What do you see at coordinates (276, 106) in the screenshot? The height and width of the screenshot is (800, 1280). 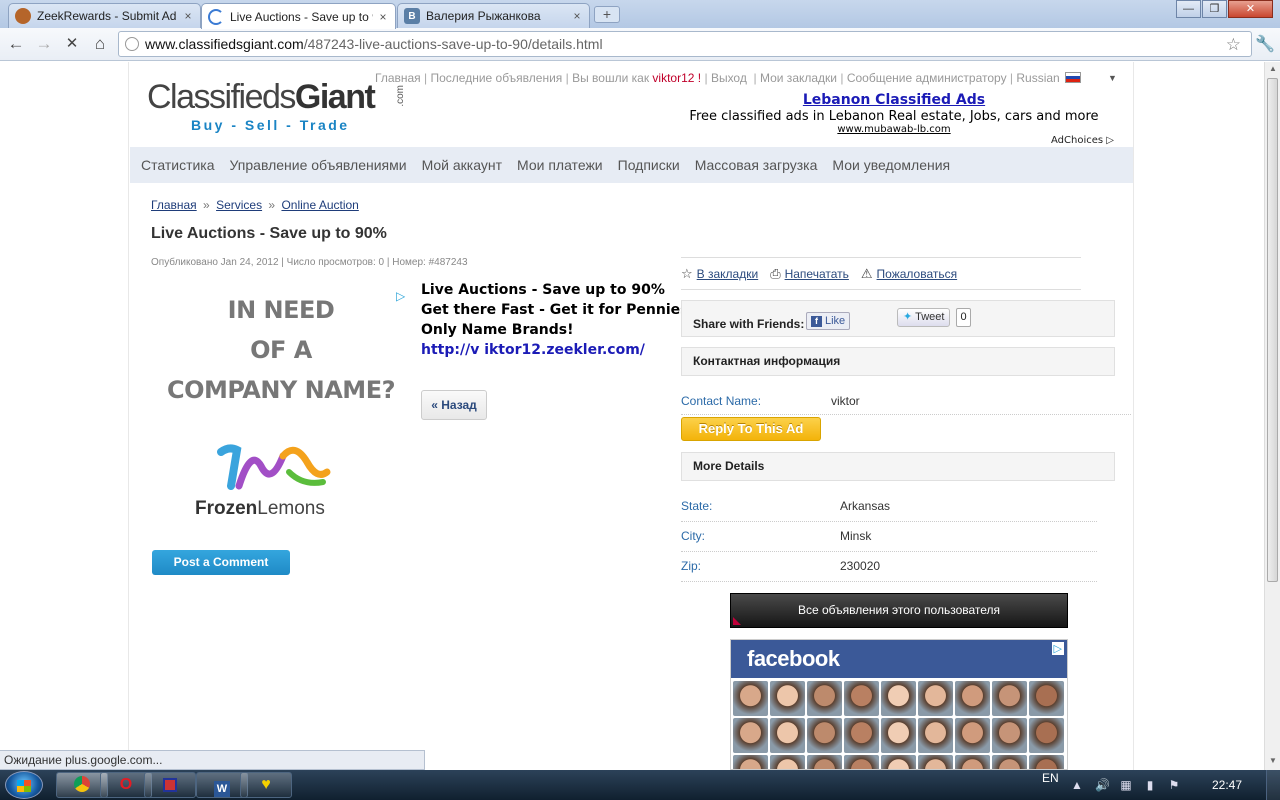 I see `site-logo: ClassifiedsGiant .com Buy - Sell - Trade` at bounding box center [276, 106].